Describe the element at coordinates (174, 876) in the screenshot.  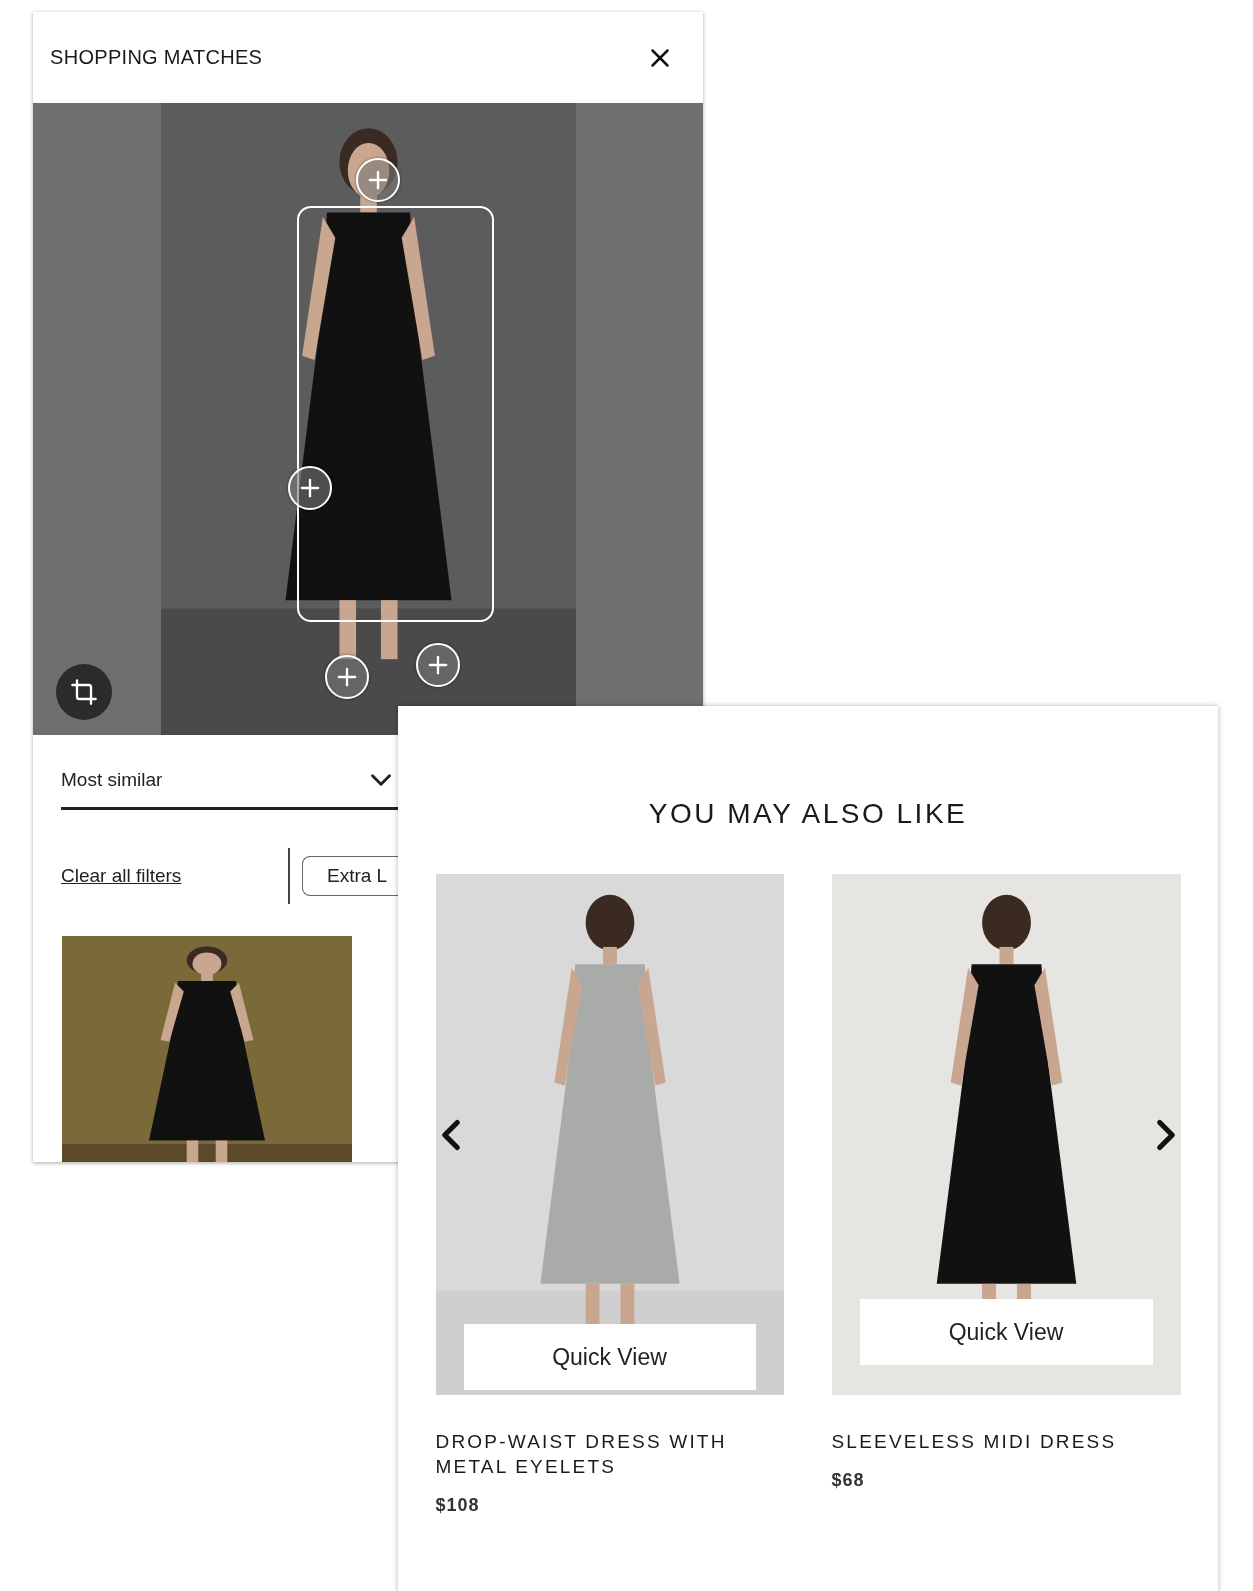
I see `clear-filters-link: Clear all filters` at that location.